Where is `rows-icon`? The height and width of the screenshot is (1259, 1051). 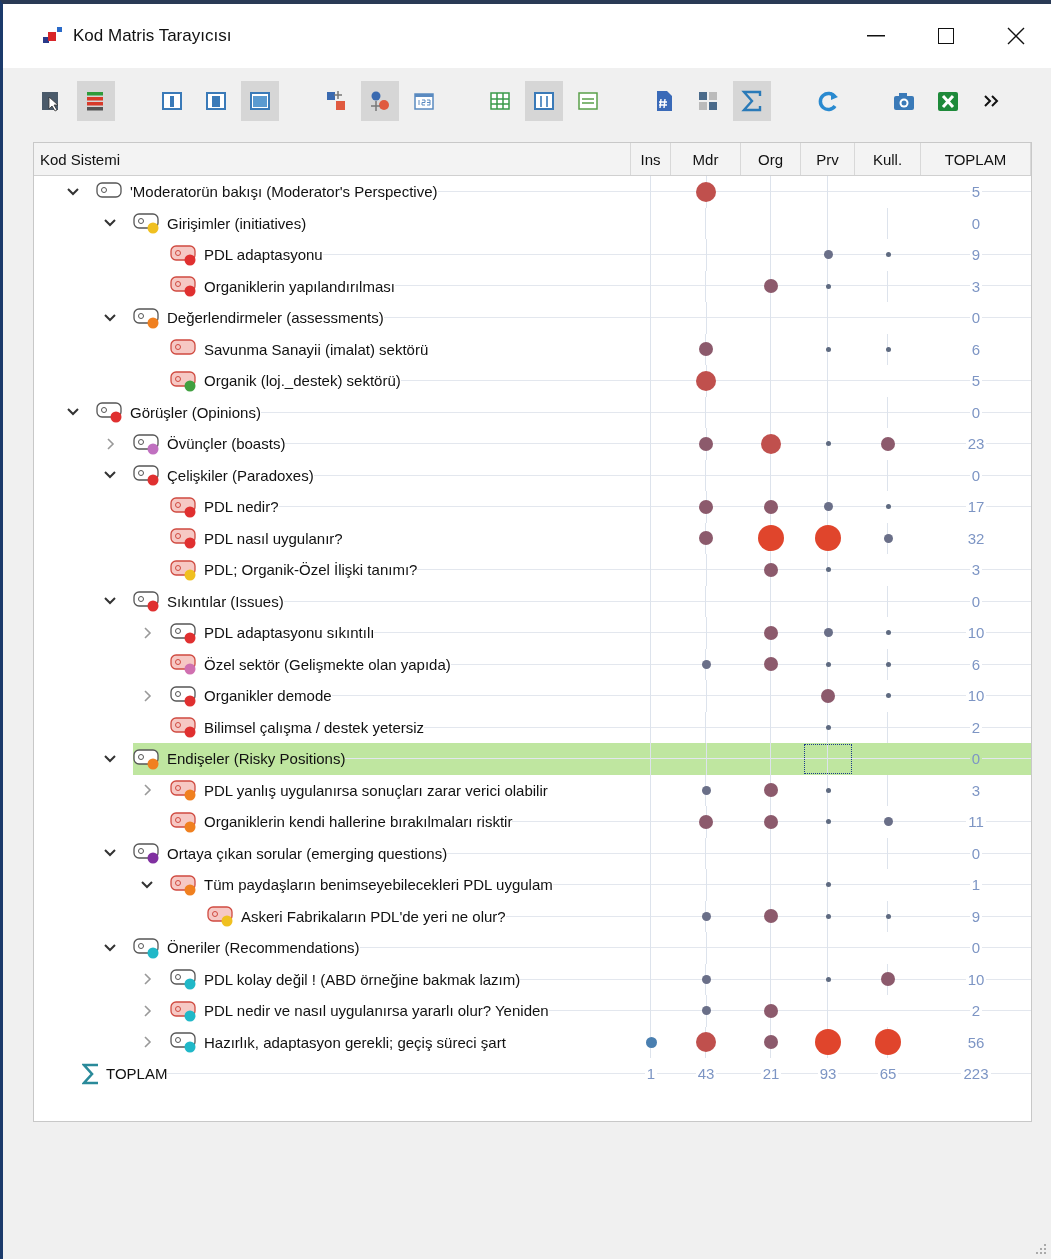
rows-icon is located at coordinates (588, 101).